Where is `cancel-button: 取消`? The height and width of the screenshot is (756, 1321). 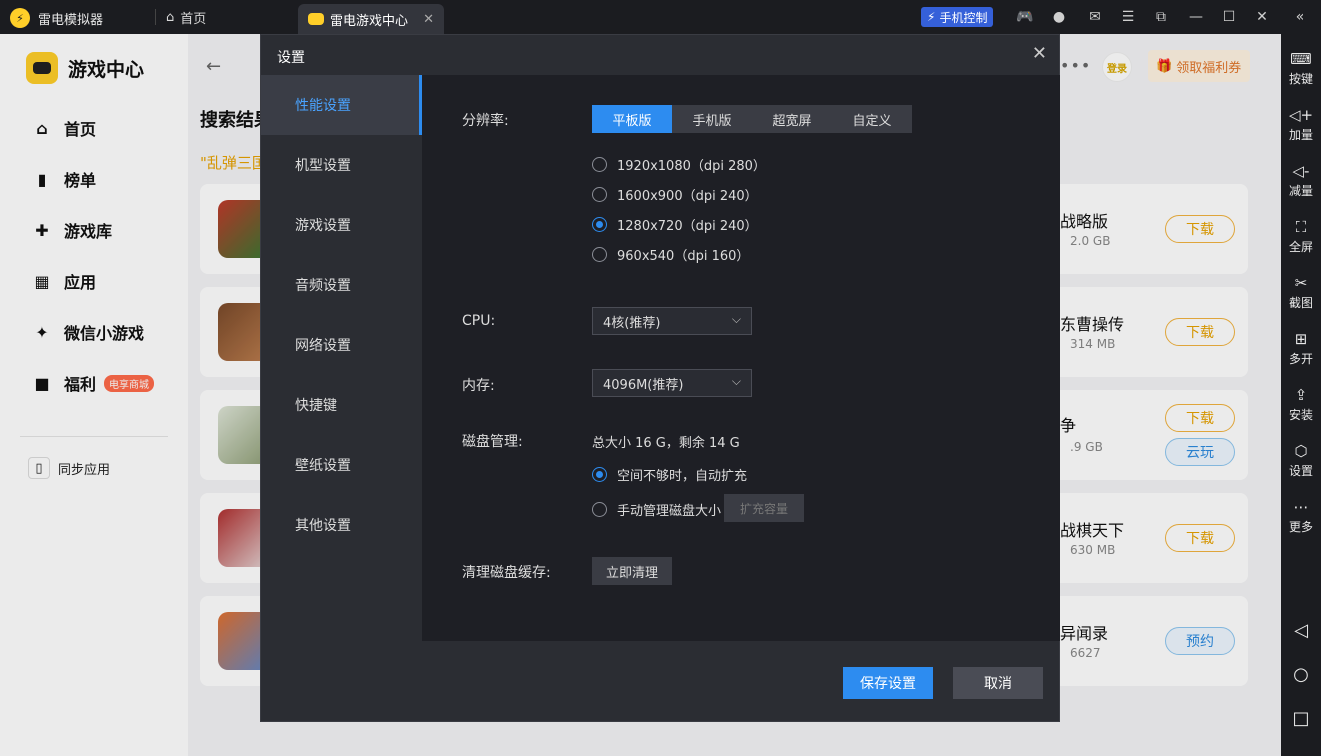 cancel-button: 取消 is located at coordinates (998, 683).